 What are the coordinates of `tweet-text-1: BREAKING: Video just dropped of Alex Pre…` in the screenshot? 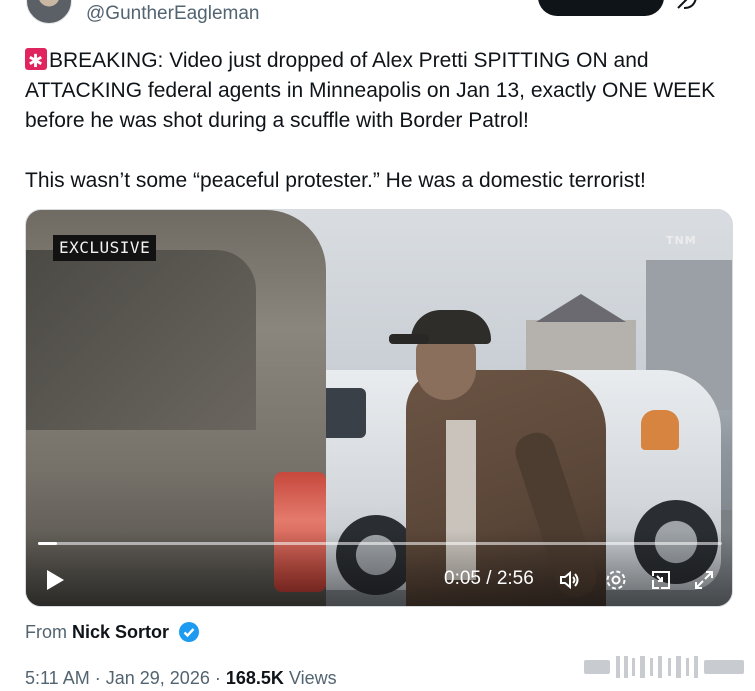 It's located at (373, 90).